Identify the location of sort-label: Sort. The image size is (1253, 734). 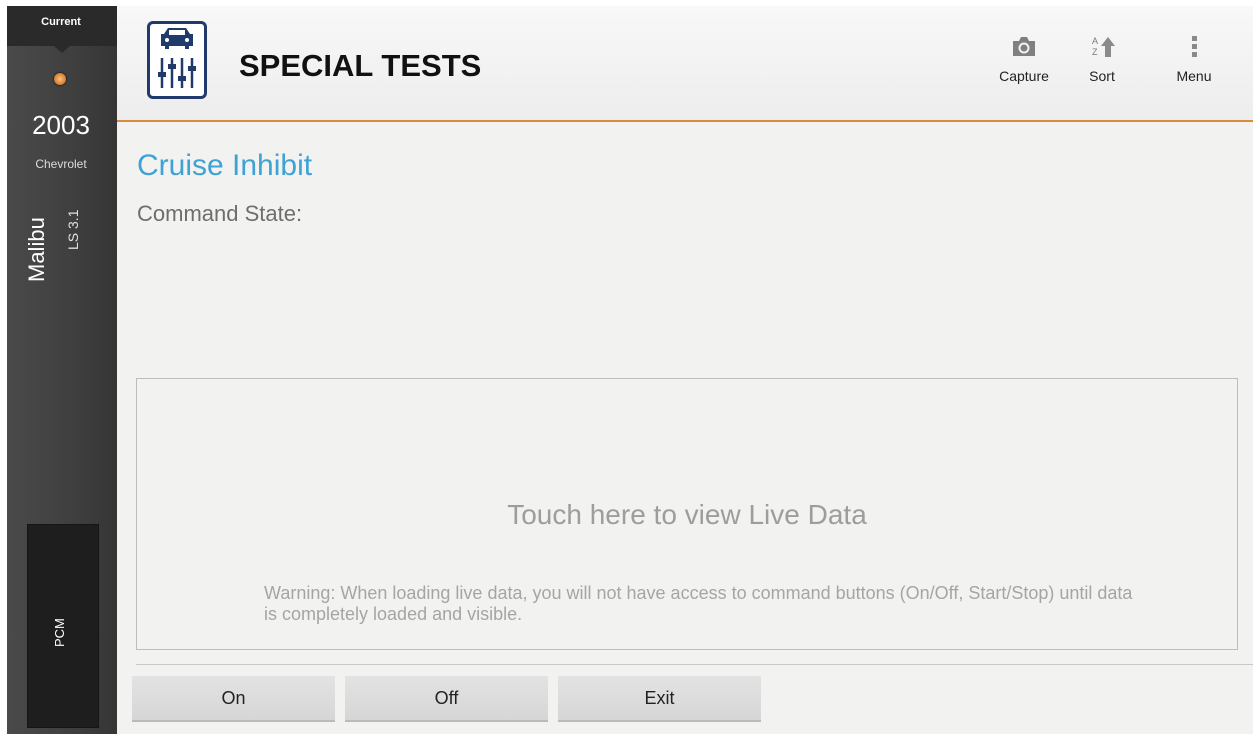
(1102, 76).